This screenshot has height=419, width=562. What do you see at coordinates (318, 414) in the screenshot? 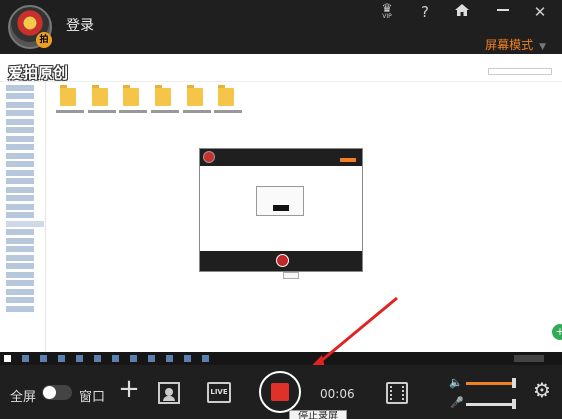
I see `record-tooltip: 停止录屏` at bounding box center [318, 414].